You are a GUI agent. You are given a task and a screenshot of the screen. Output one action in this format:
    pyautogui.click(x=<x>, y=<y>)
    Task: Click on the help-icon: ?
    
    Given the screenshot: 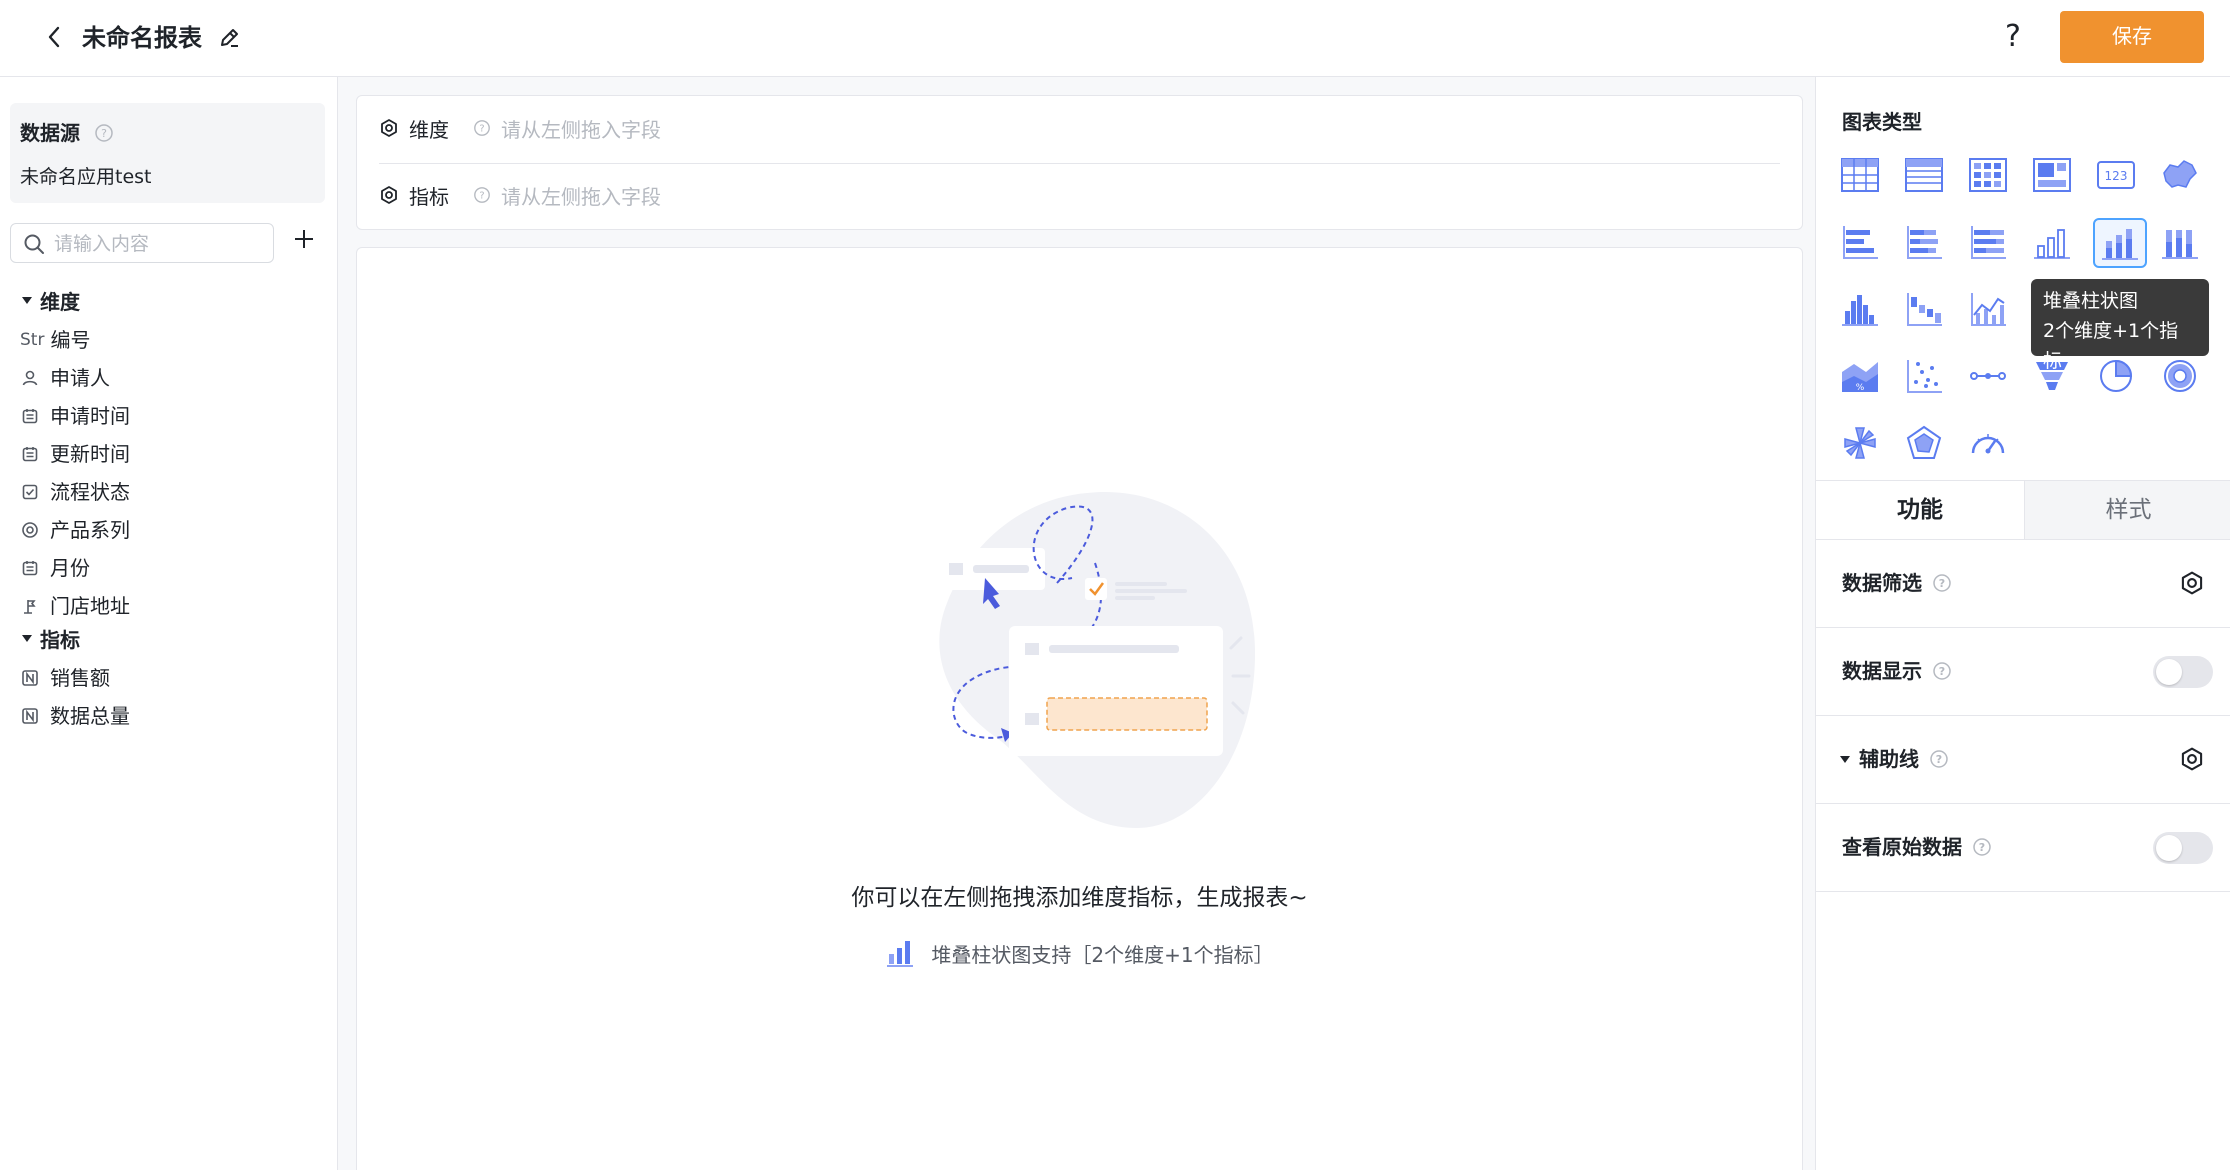 What is the action you would take?
    pyautogui.click(x=2013, y=37)
    